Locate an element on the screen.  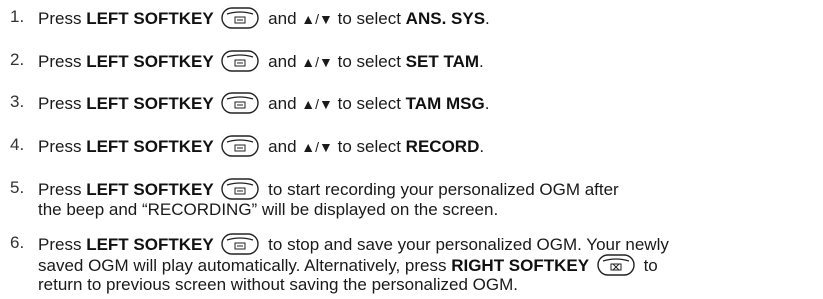
menu-target: RECORD is located at coordinates (442, 146).